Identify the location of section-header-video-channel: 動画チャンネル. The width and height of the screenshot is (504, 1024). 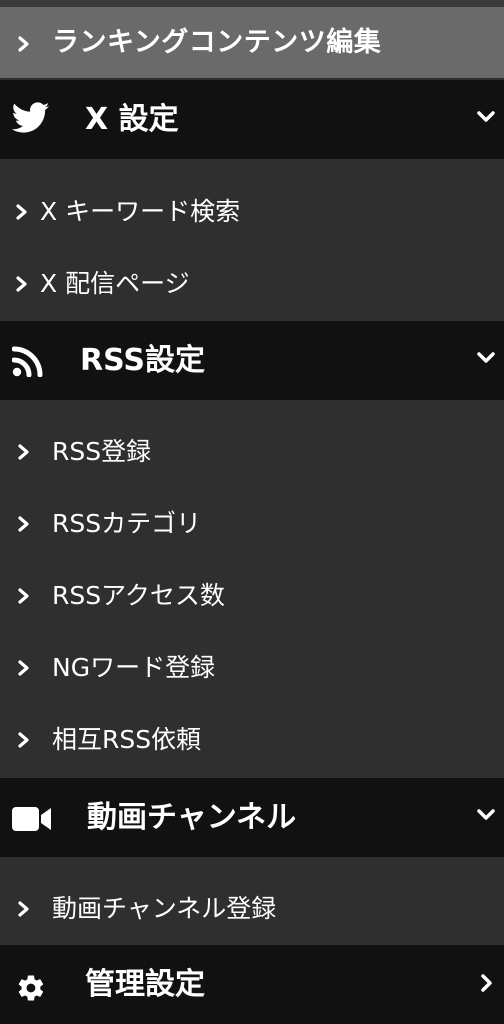
(252, 817).